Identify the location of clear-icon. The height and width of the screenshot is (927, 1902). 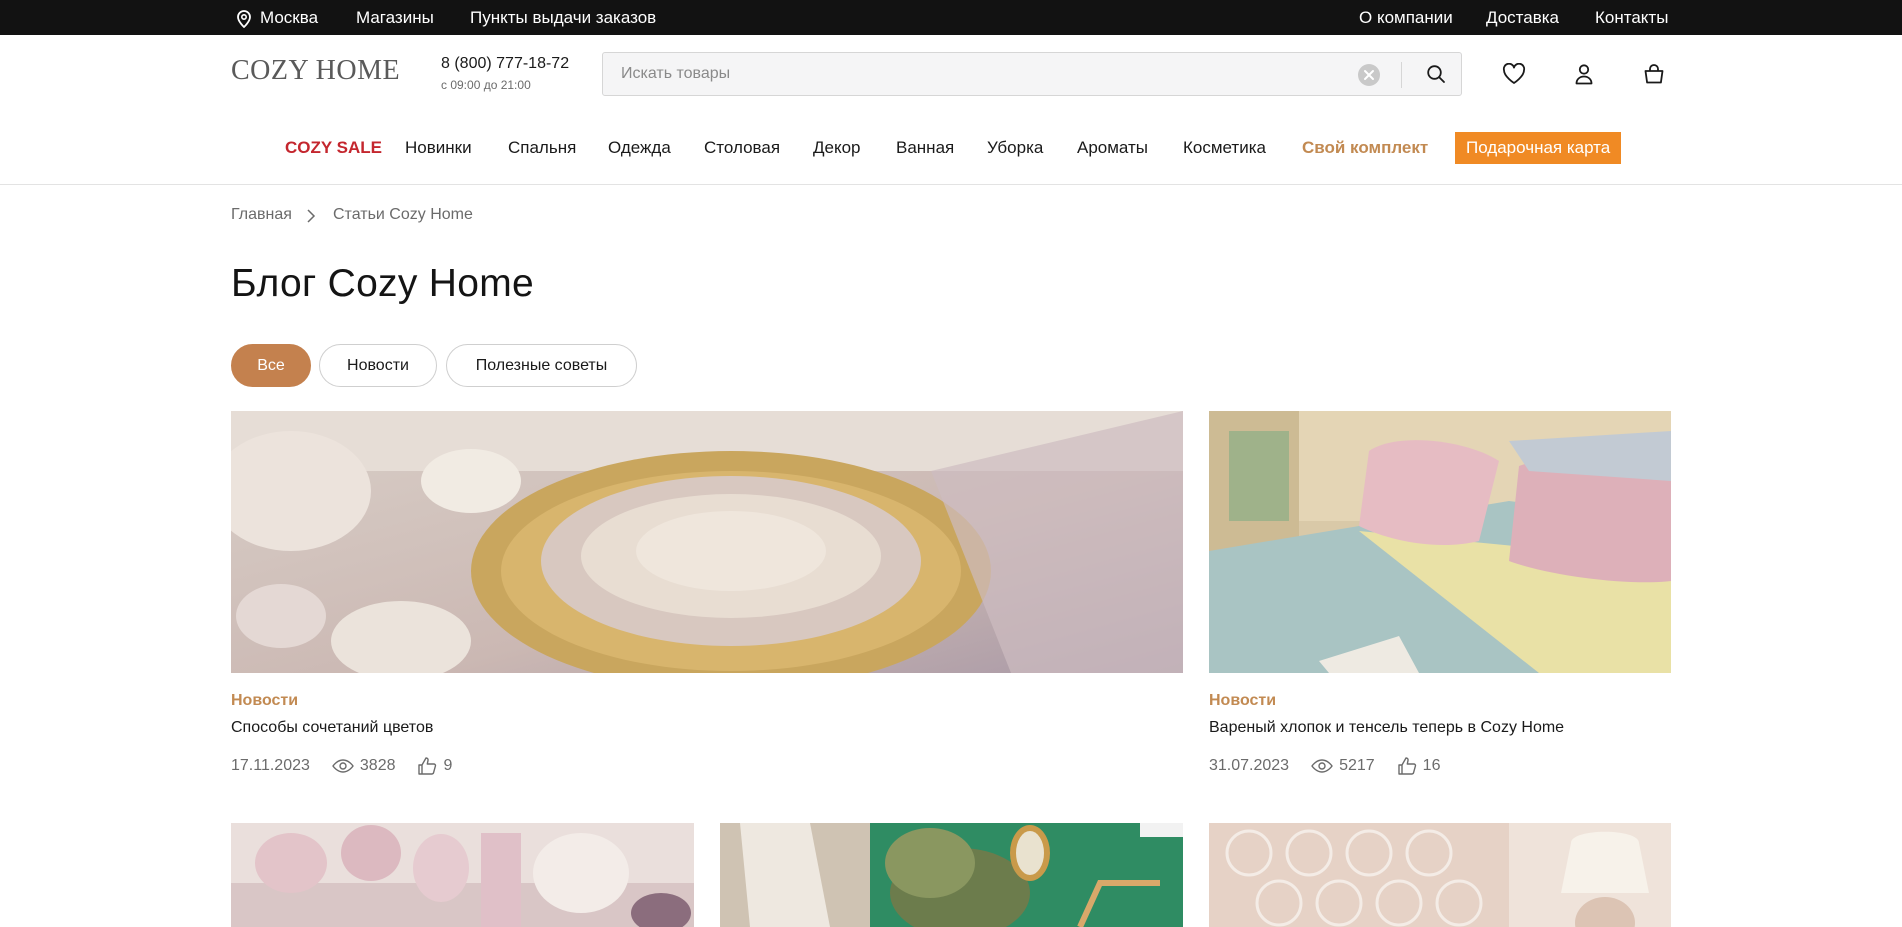
(1369, 75).